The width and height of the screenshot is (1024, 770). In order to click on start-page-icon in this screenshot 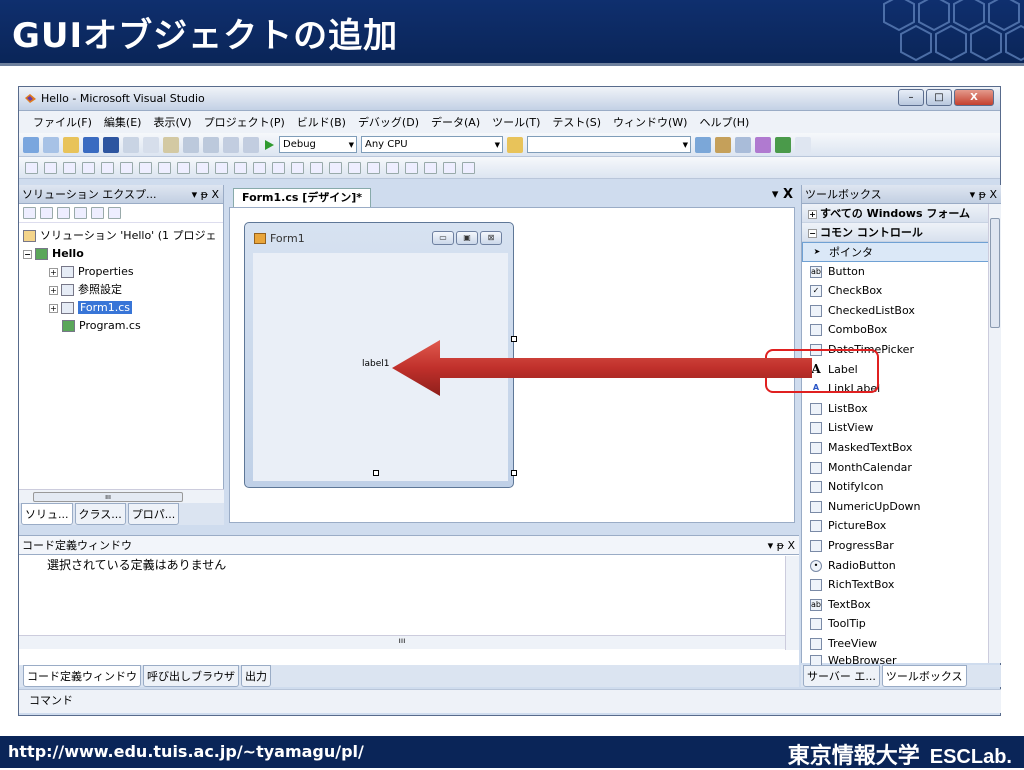, I will do `click(783, 144)`.